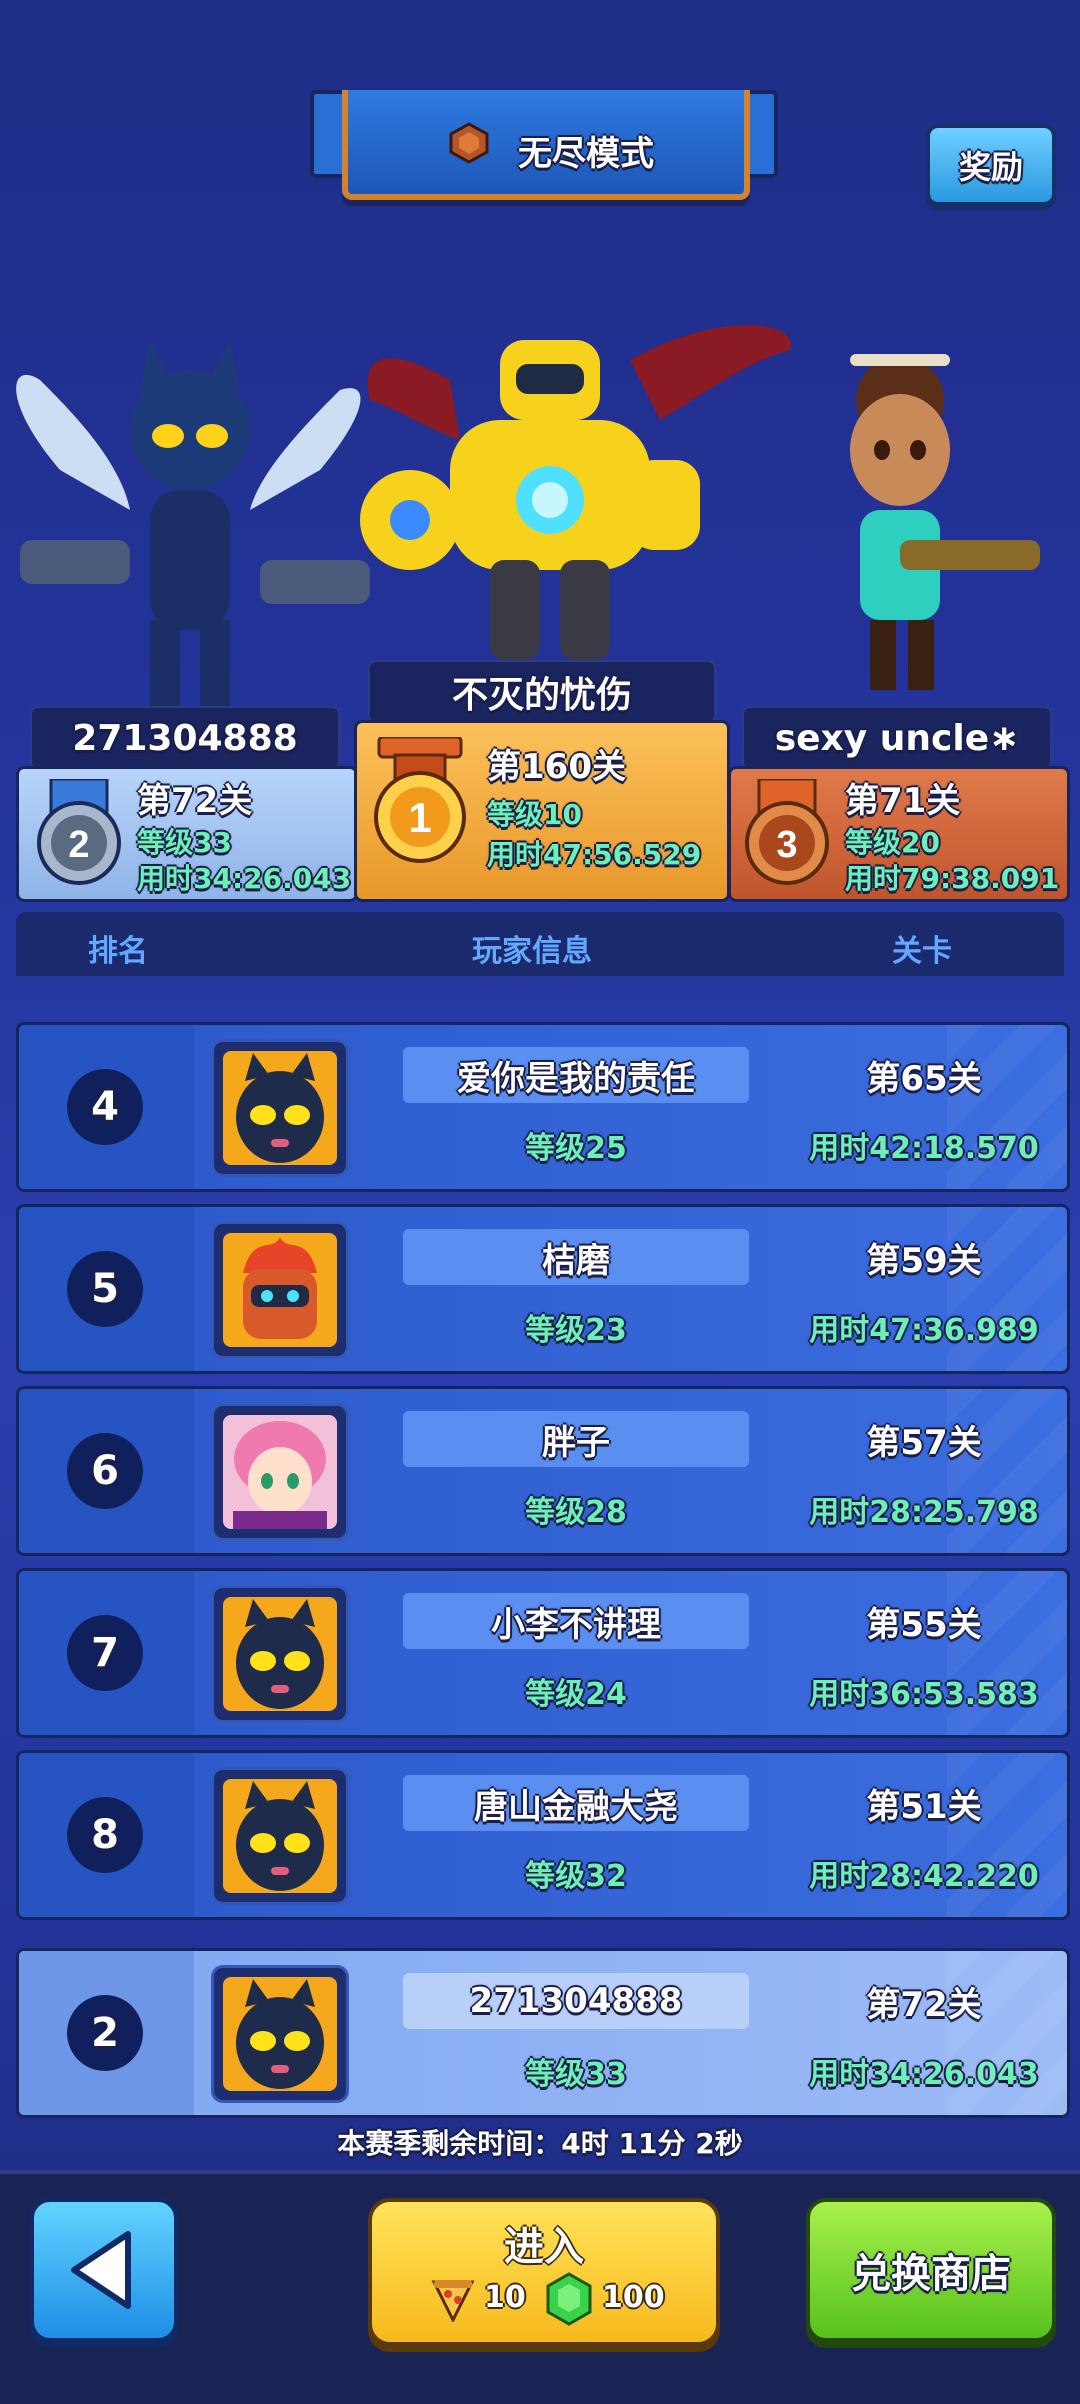 The width and height of the screenshot is (1080, 2404). What do you see at coordinates (576, 1330) in the screenshot?
I see `player-level: 等级23` at bounding box center [576, 1330].